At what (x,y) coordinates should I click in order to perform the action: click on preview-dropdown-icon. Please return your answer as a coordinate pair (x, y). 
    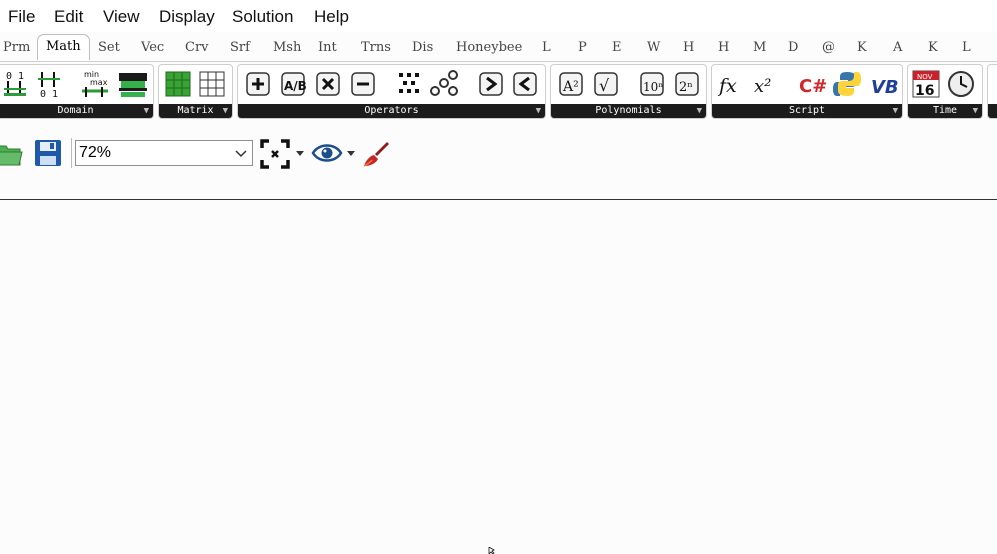
    Looking at the image, I should click on (351, 154).